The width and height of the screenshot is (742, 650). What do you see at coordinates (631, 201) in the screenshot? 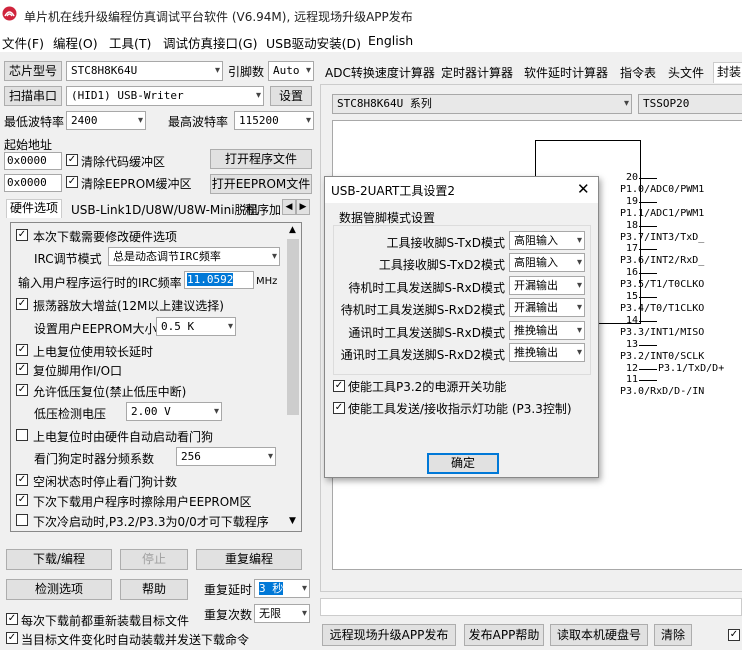
I see `pin-number: 19` at bounding box center [631, 201].